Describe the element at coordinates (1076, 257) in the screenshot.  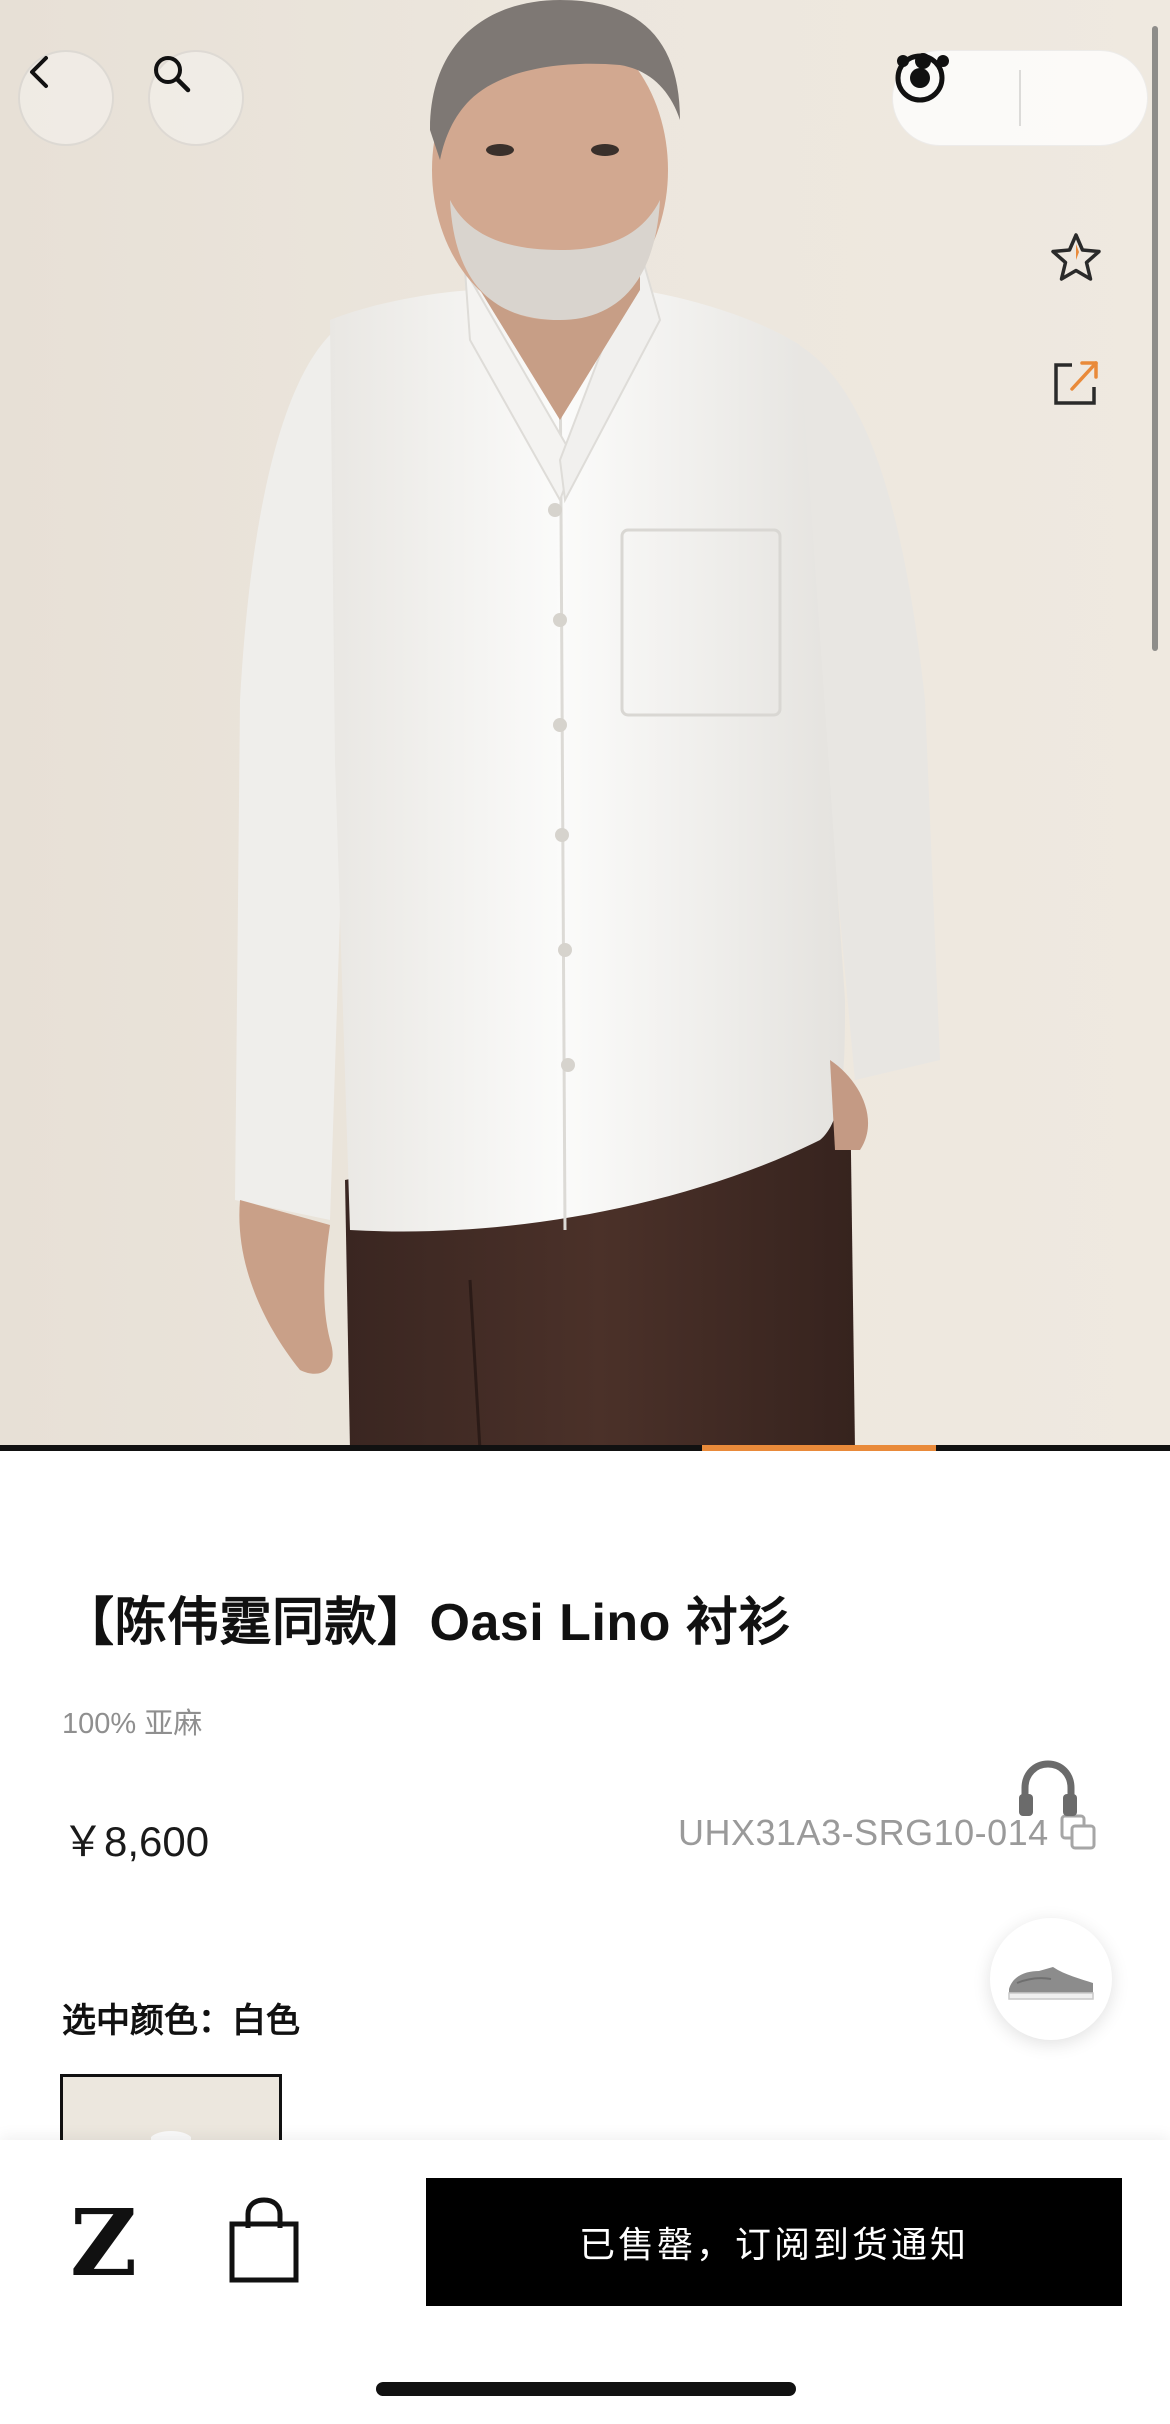
I see `star-icon` at that location.